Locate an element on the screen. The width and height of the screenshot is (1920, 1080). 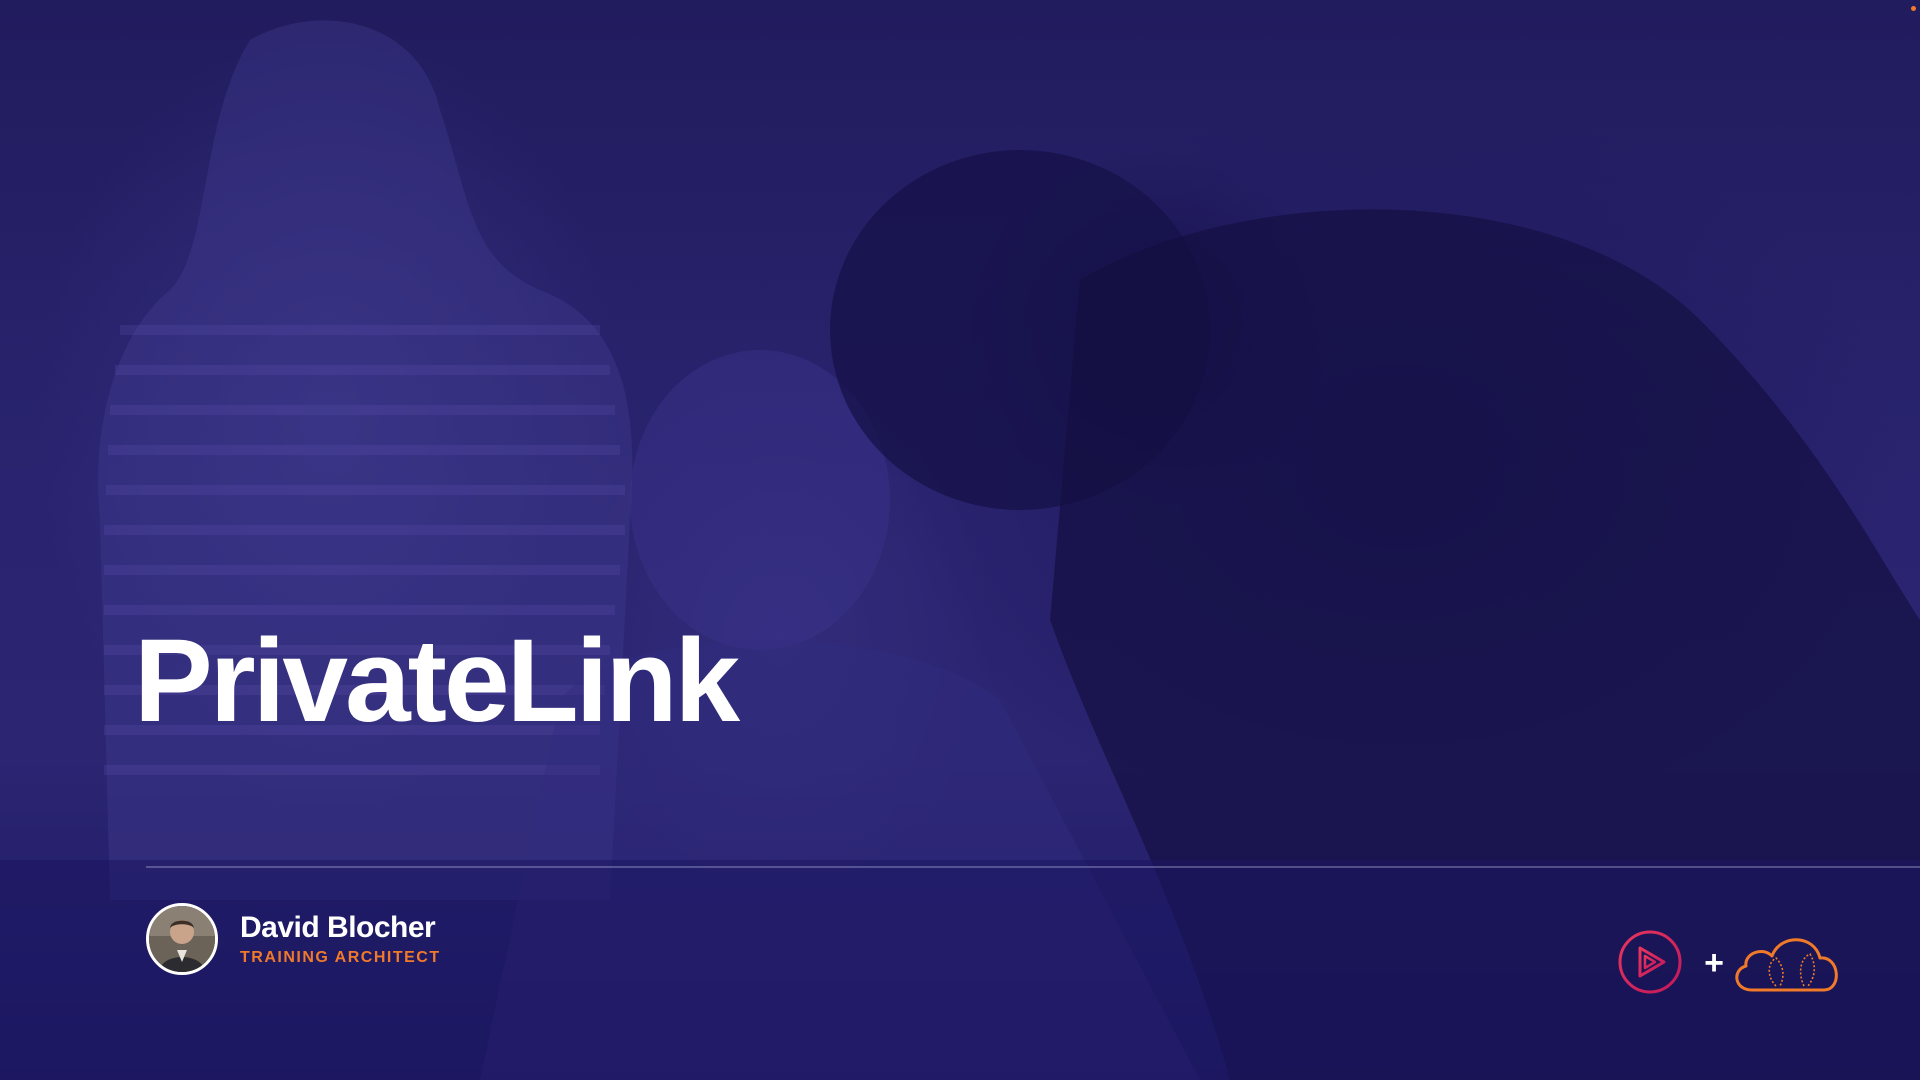
partner-logos: + is located at coordinates (1728, 962).